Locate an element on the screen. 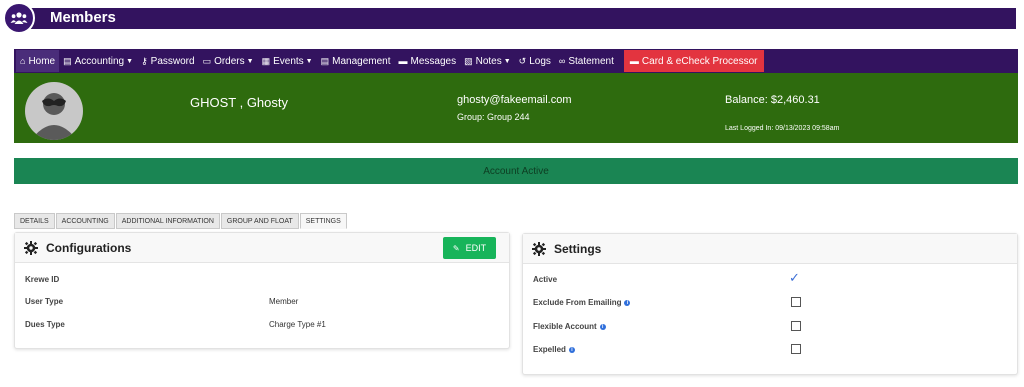 Image resolution: width=1024 pixels, height=387 pixels. app-header: Members is located at coordinates (508, 18).